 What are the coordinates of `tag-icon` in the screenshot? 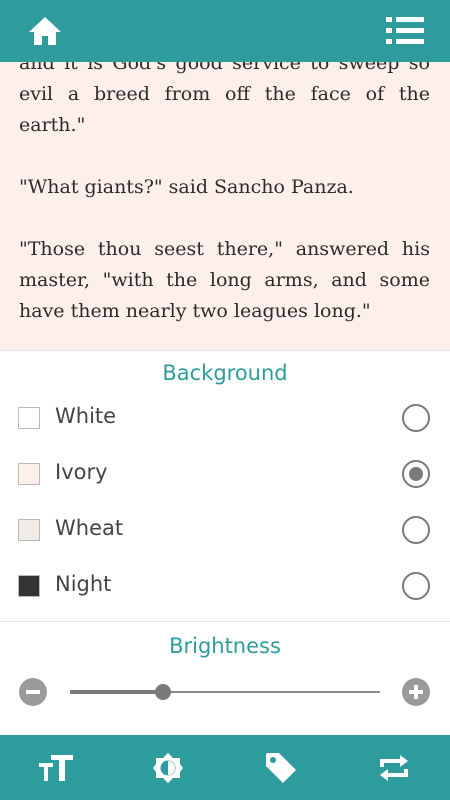 It's located at (281, 767).